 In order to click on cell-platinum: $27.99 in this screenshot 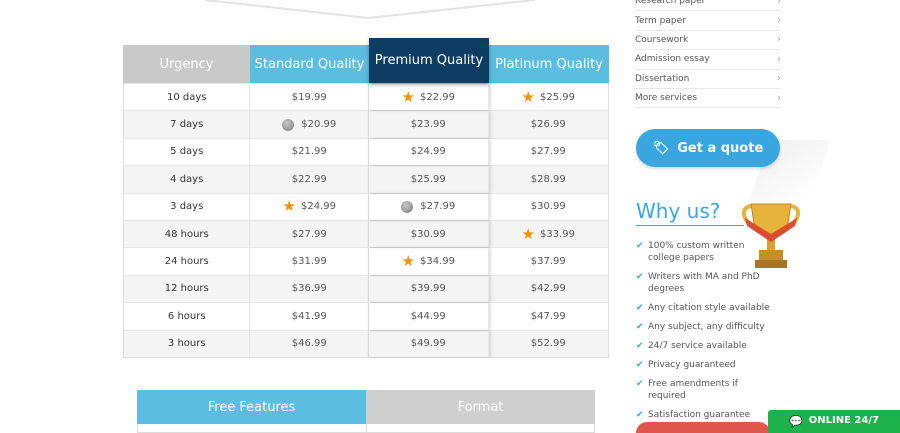, I will do `click(549, 152)`.